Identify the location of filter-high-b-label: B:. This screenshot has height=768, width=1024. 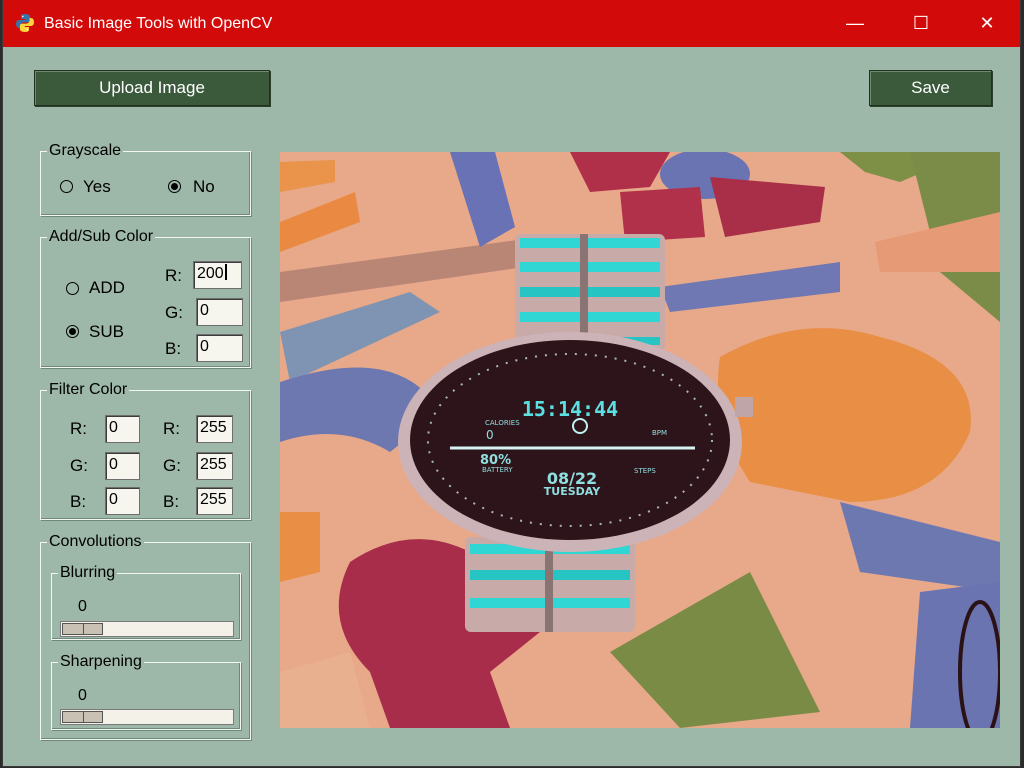
(171, 501).